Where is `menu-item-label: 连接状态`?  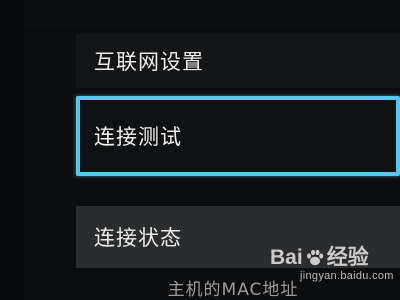
menu-item-label: 连接状态 is located at coordinates (138, 238).